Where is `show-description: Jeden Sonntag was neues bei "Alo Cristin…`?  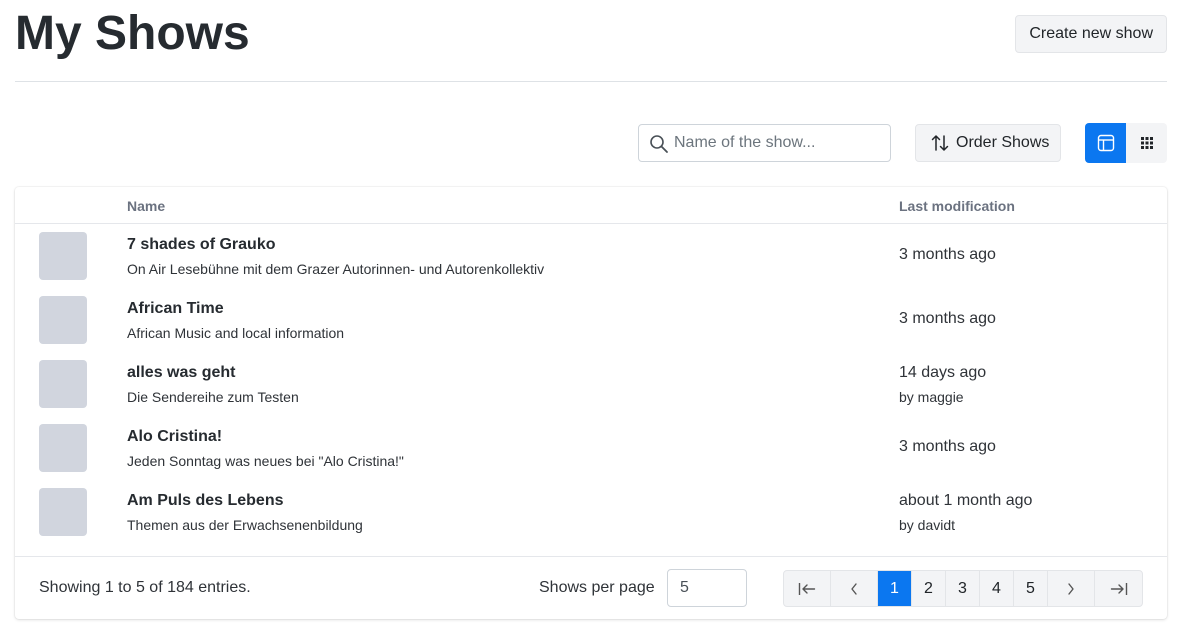 show-description: Jeden Sonntag was neues bei "Alo Cristin… is located at coordinates (265, 461).